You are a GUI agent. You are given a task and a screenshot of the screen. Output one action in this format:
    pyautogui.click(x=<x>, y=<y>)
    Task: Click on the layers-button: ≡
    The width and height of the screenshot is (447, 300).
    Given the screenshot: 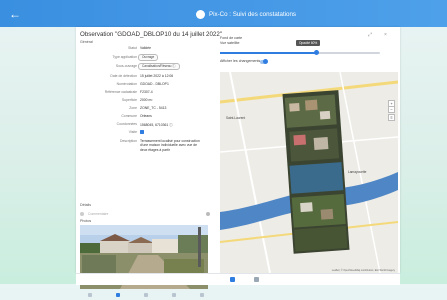 What is the action you would take?
    pyautogui.click(x=391, y=117)
    